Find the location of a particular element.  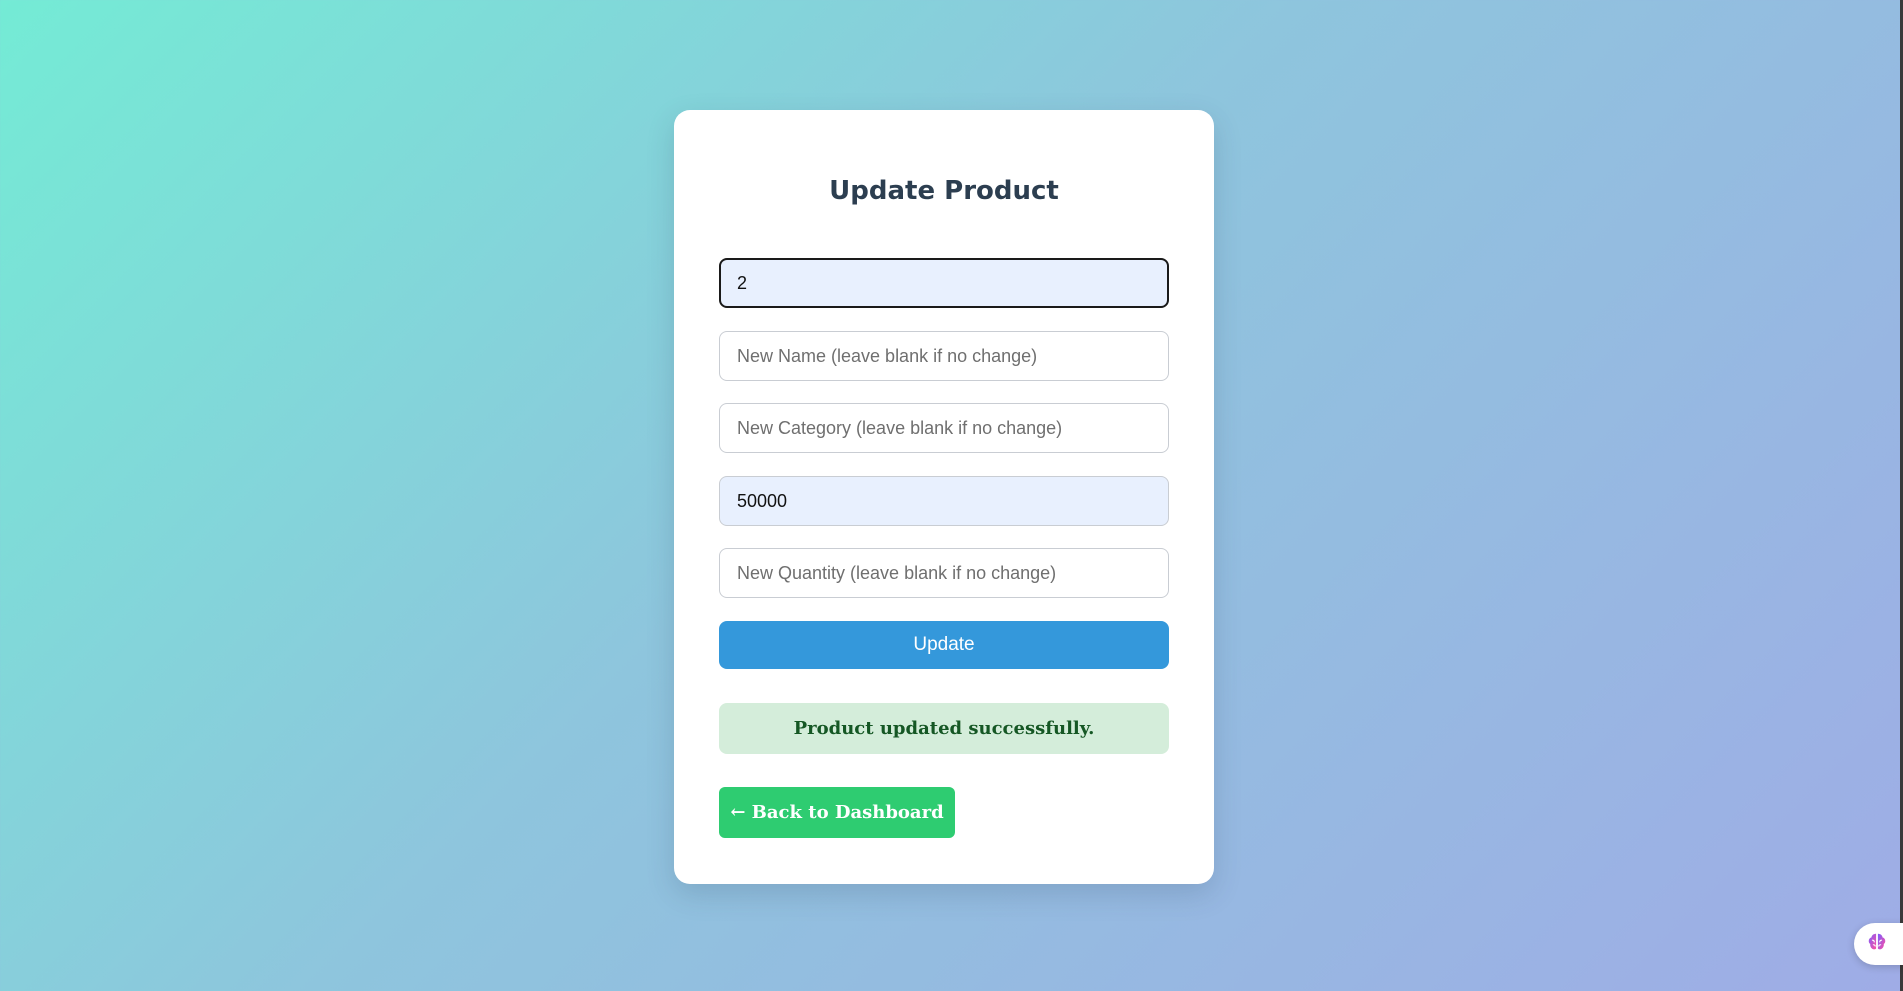

quantity-input is located at coordinates (944, 573).